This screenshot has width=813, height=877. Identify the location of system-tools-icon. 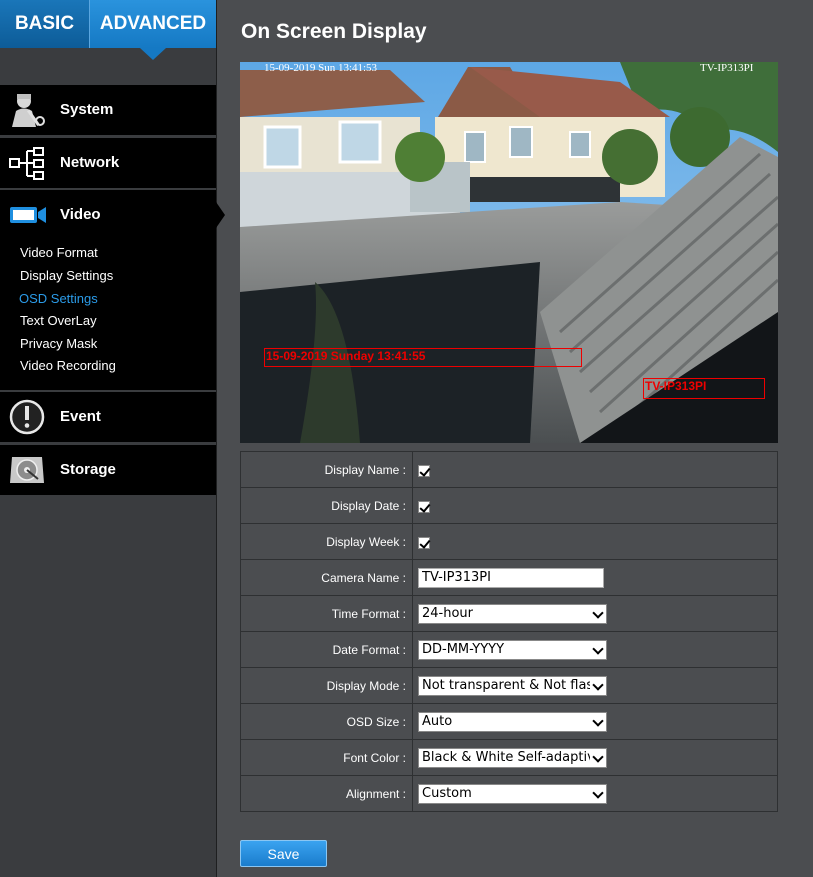
(28, 110).